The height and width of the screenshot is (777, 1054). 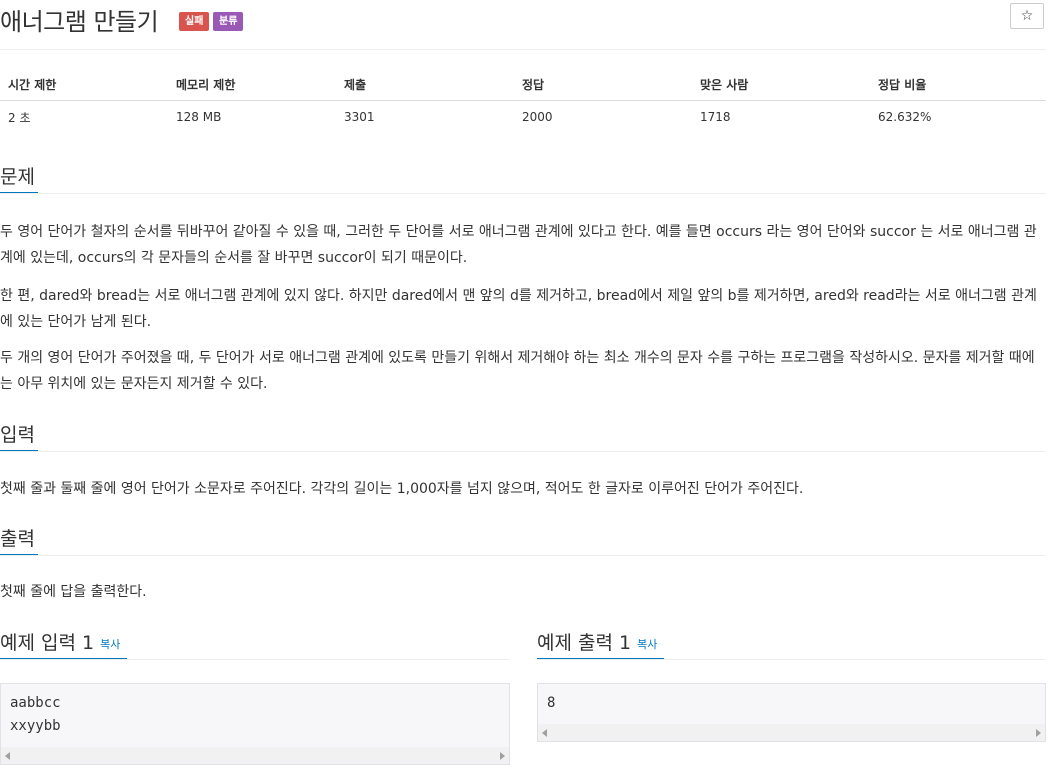 I want to click on title-row: 애너그램 만들기 실패 분류 ☆, so click(x=527, y=22).